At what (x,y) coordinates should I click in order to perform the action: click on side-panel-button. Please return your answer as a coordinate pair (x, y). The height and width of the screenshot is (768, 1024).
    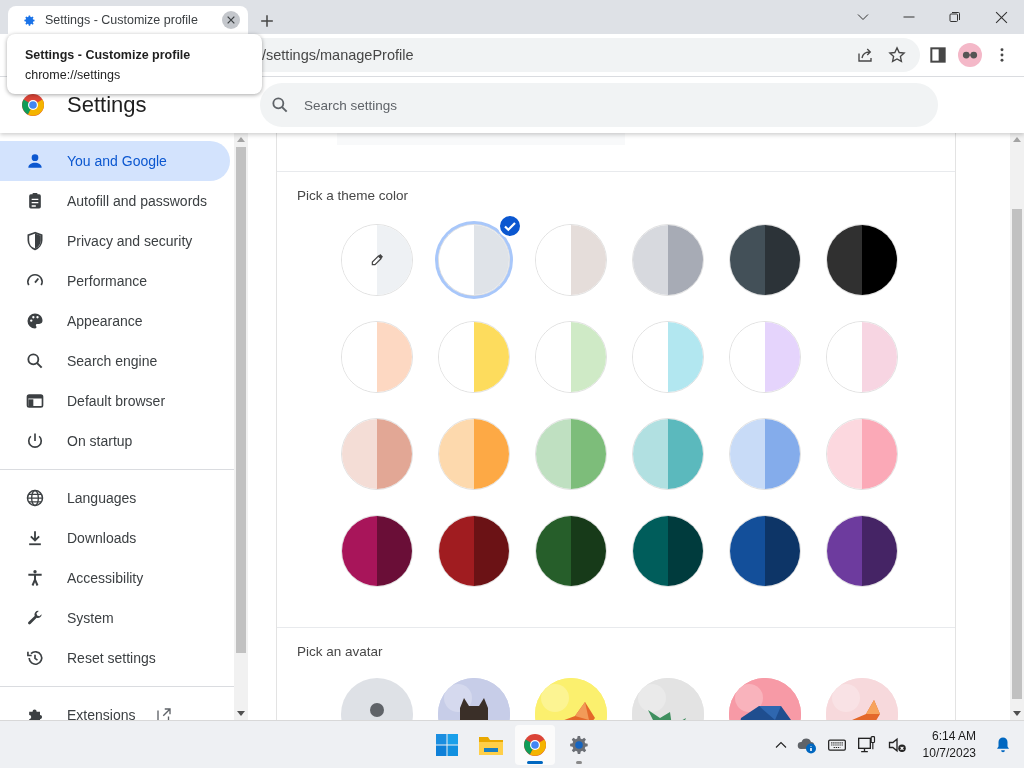
    Looking at the image, I should click on (938, 55).